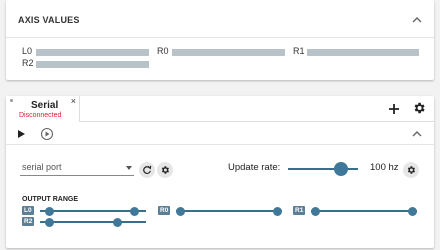 The width and height of the screenshot is (440, 250). What do you see at coordinates (254, 167) in the screenshot?
I see `update-rate-label: Update rate:` at bounding box center [254, 167].